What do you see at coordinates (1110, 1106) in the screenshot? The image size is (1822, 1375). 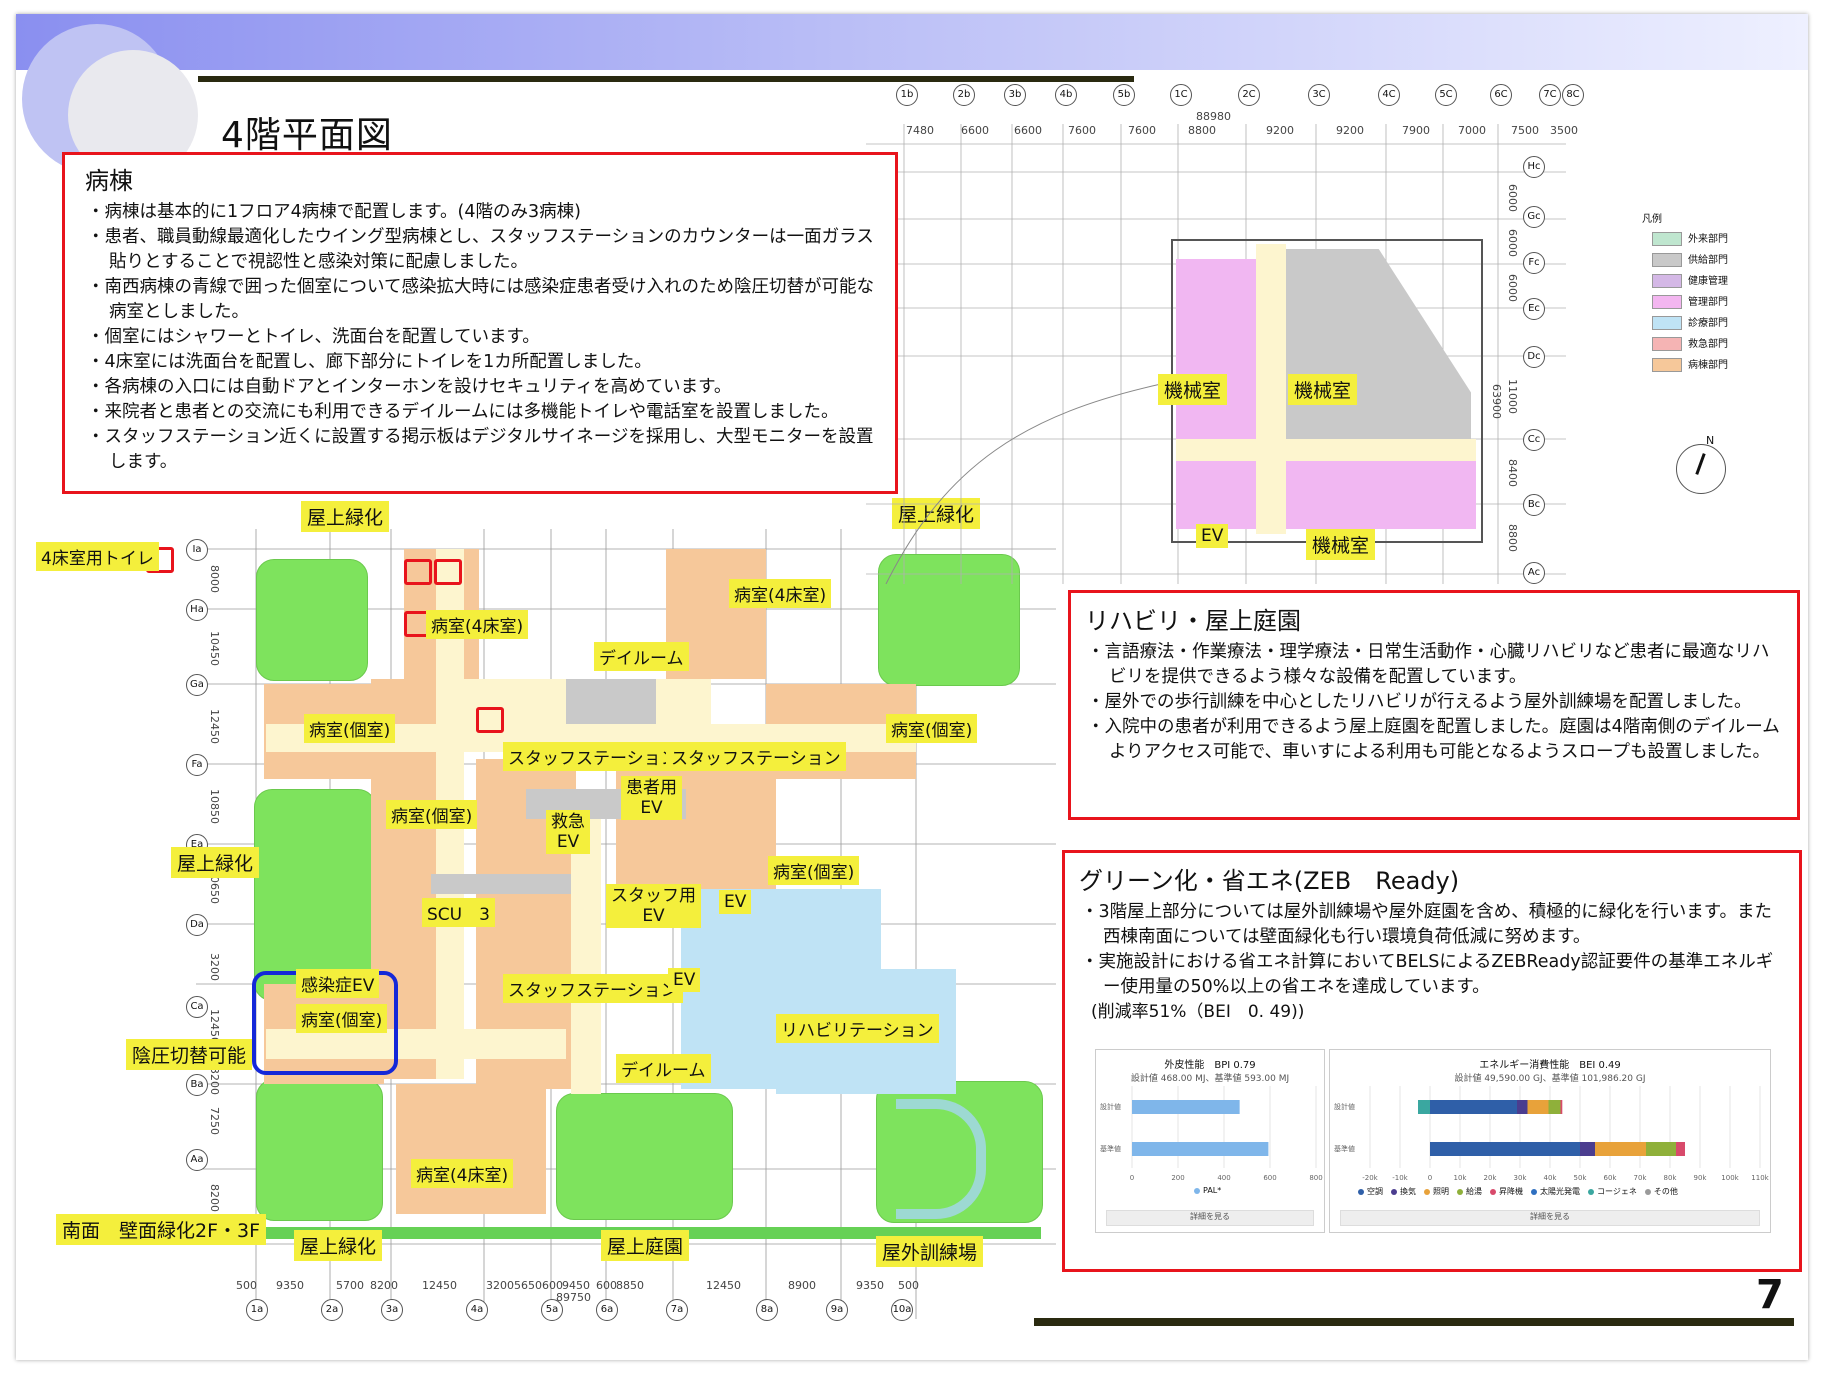 I see `chart-category-label: 設計値` at bounding box center [1110, 1106].